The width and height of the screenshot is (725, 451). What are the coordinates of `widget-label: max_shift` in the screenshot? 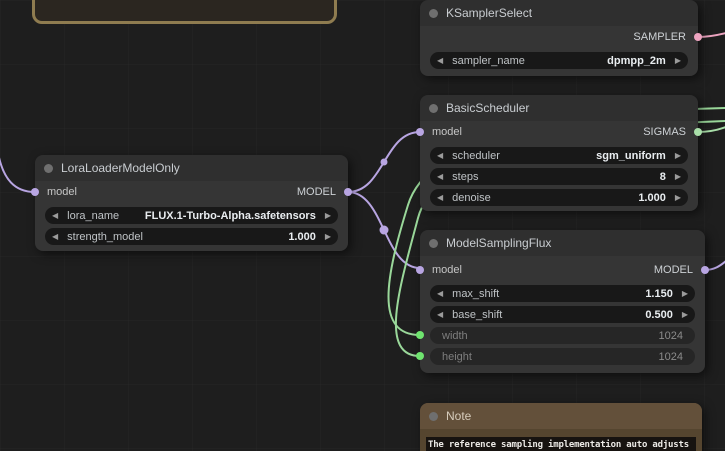 It's located at (476, 293).